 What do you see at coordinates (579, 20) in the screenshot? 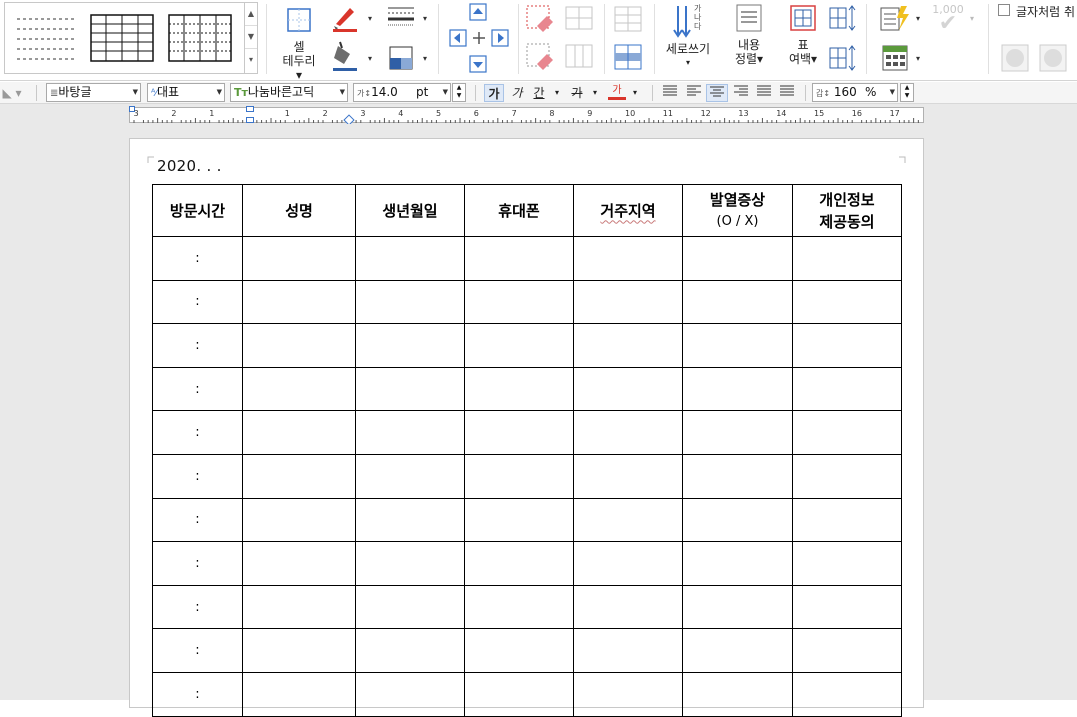
I see `merge-cells-button` at bounding box center [579, 20].